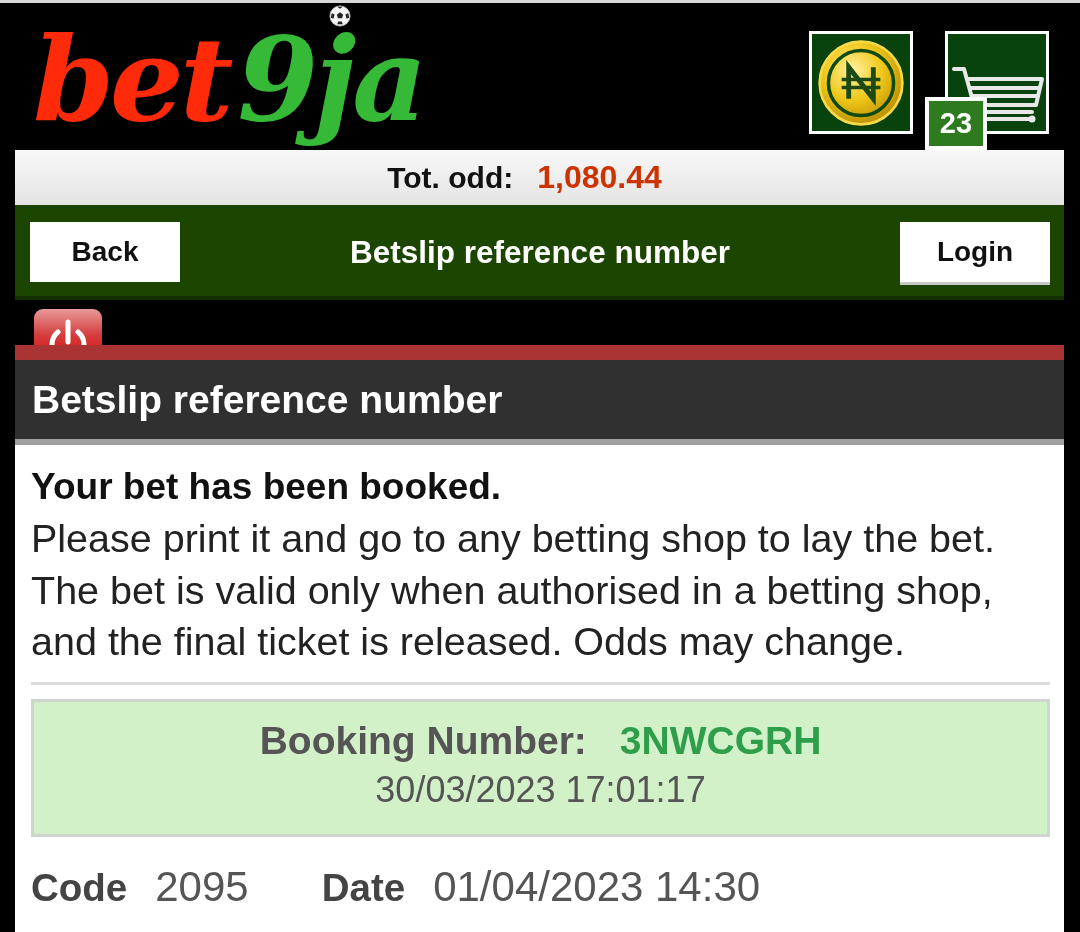 The height and width of the screenshot is (932, 1080). Describe the element at coordinates (423, 740) in the screenshot. I see `booking-number-label: Booking Number:` at that location.